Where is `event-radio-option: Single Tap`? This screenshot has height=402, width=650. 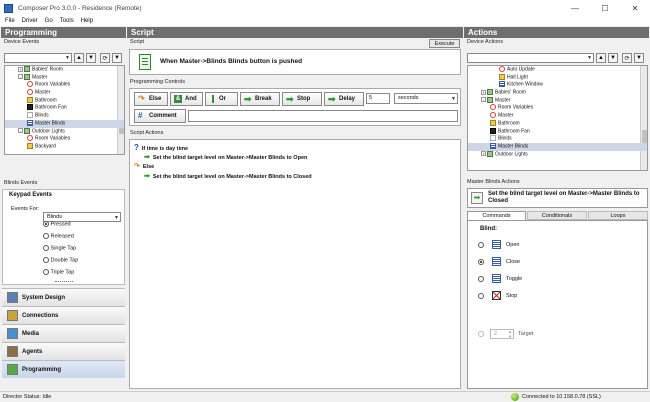
event-radio-option: Single Tap is located at coordinates (59, 248).